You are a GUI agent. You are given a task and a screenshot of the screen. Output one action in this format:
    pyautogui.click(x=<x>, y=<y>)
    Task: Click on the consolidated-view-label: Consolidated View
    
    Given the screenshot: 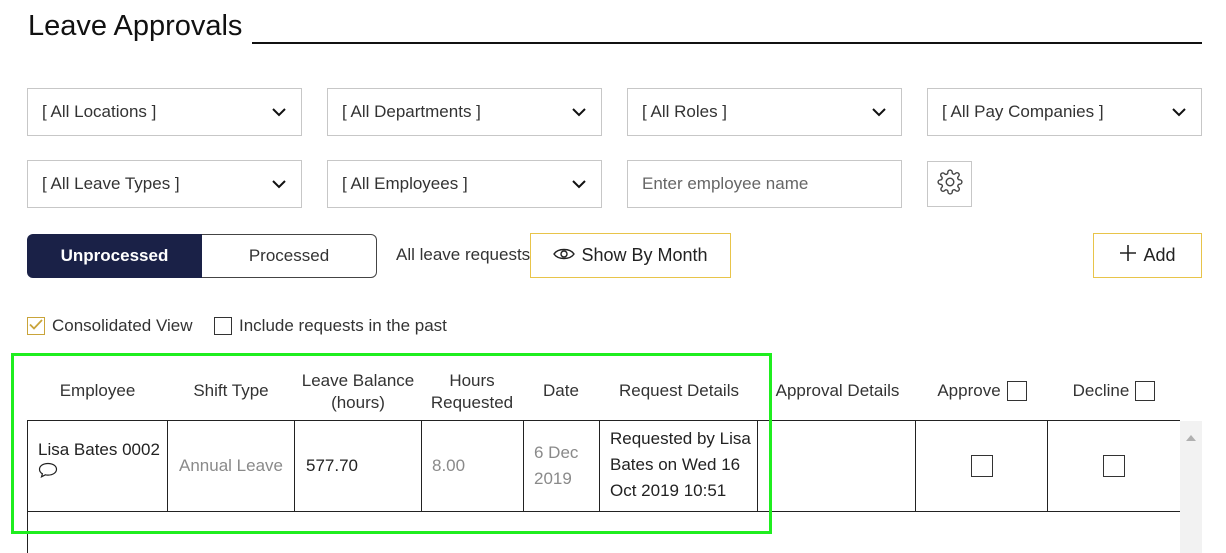 What is the action you would take?
    pyautogui.click(x=122, y=325)
    